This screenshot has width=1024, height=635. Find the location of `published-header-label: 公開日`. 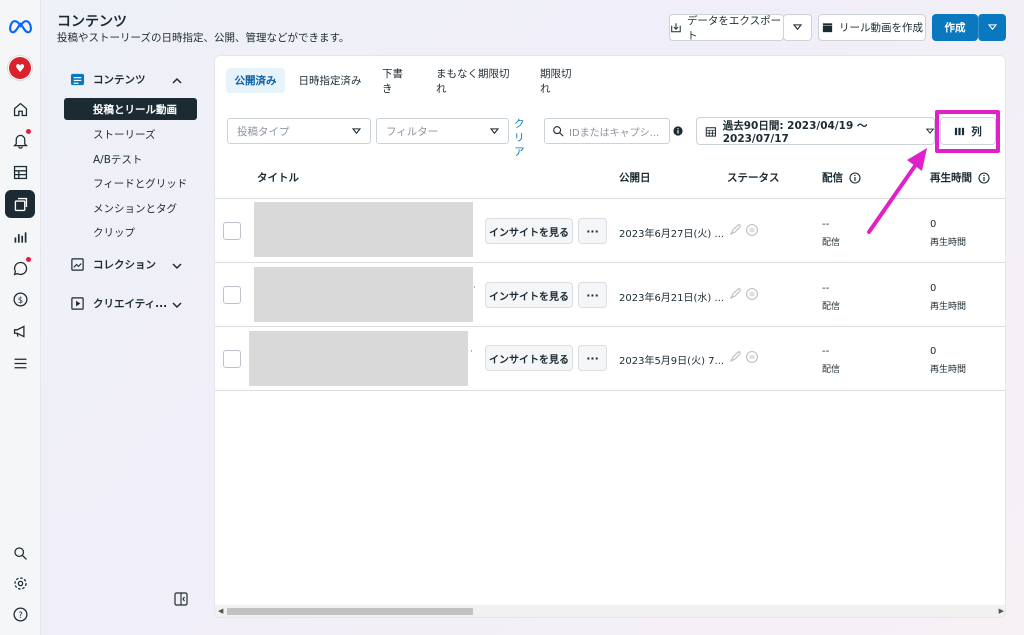

published-header-label: 公開日 is located at coordinates (635, 178).